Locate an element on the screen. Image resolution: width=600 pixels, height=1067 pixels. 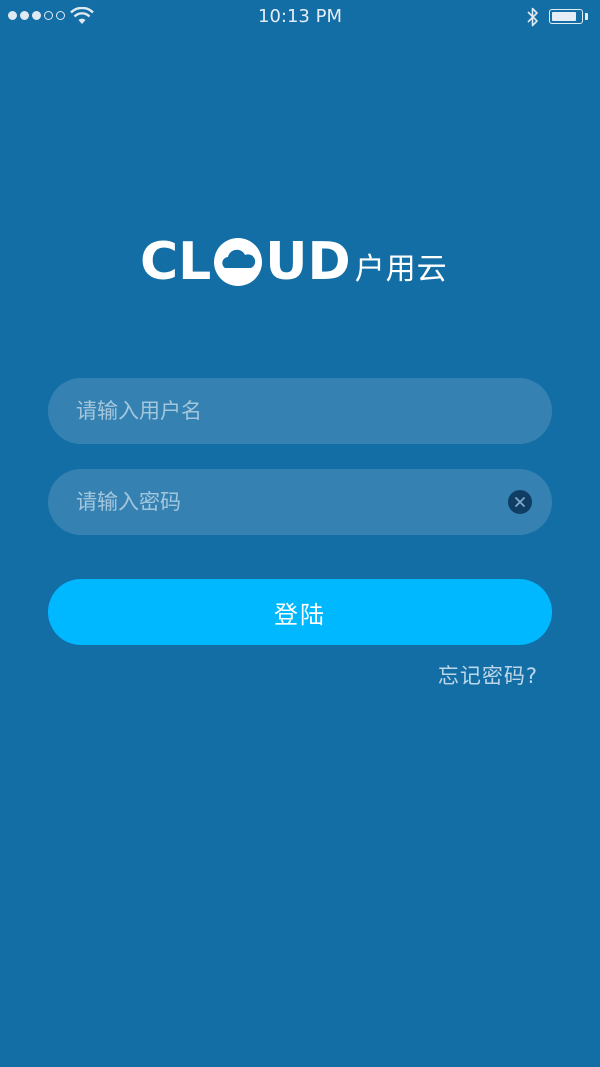
battery-level is located at coordinates (564, 16).